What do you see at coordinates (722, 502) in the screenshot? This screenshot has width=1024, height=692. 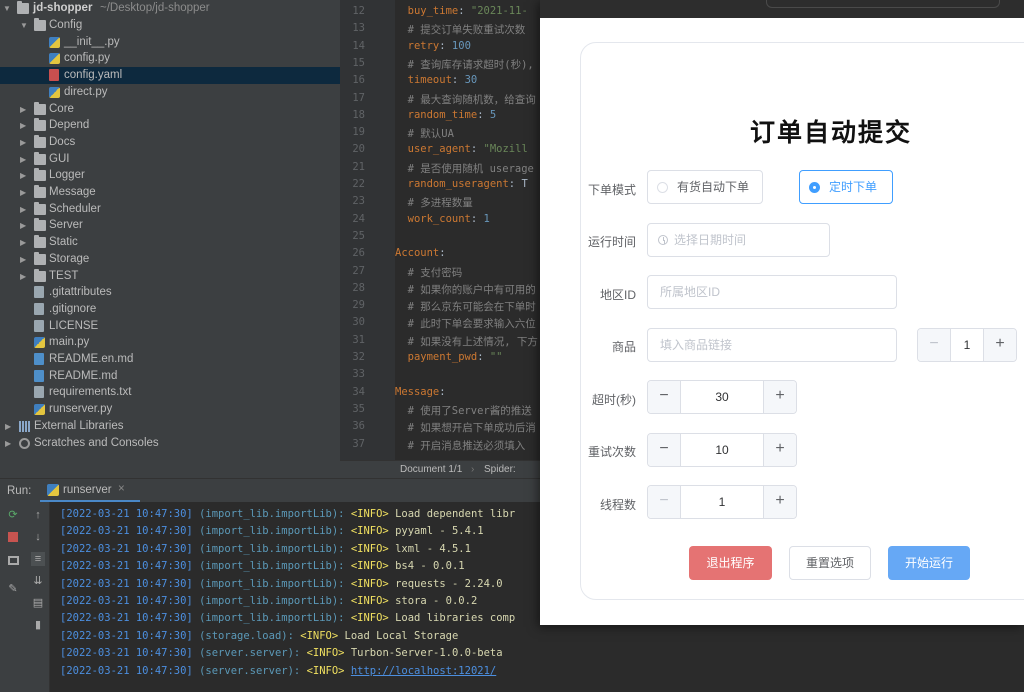 I see `thread-value: 1` at bounding box center [722, 502].